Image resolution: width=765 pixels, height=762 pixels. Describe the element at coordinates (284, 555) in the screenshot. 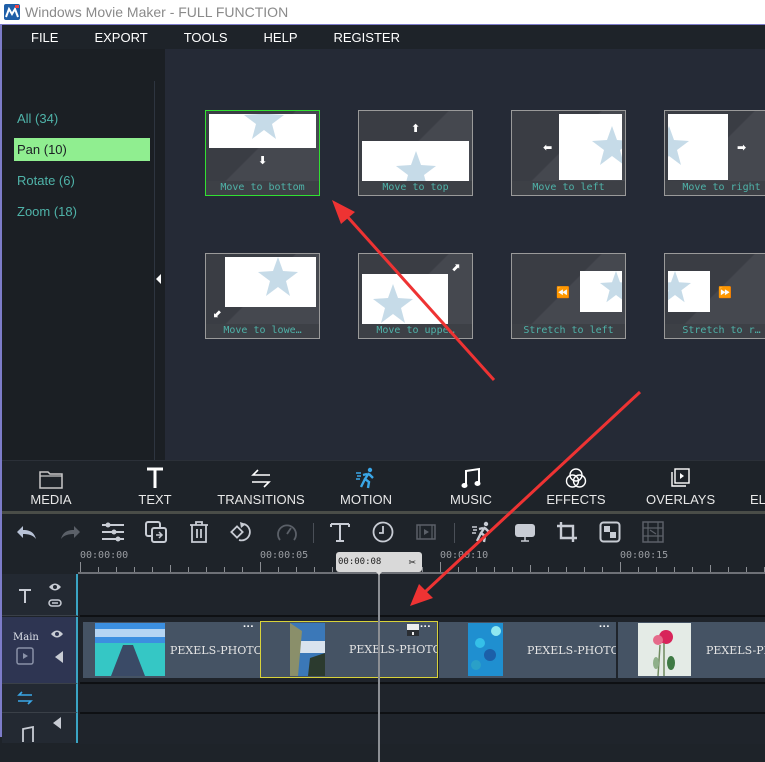

I see `ruler-label: 00:00:05` at that location.